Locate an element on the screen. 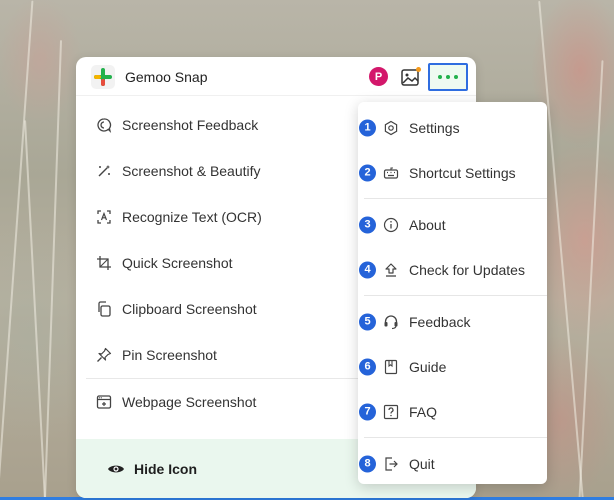 This screenshot has height=500, width=614. app-title: Gemoo Snap is located at coordinates (166, 77).